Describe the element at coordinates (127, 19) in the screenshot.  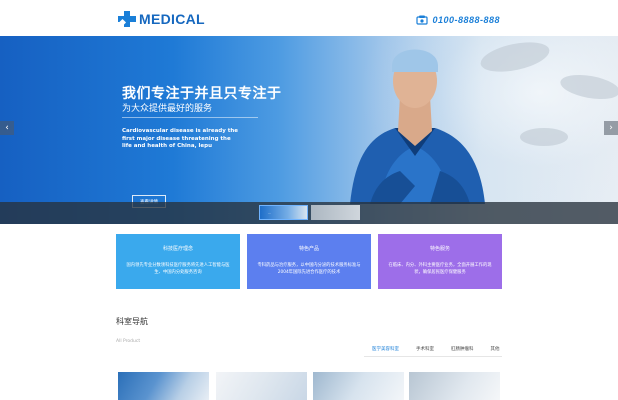
I see `medical-cross-icon` at that location.